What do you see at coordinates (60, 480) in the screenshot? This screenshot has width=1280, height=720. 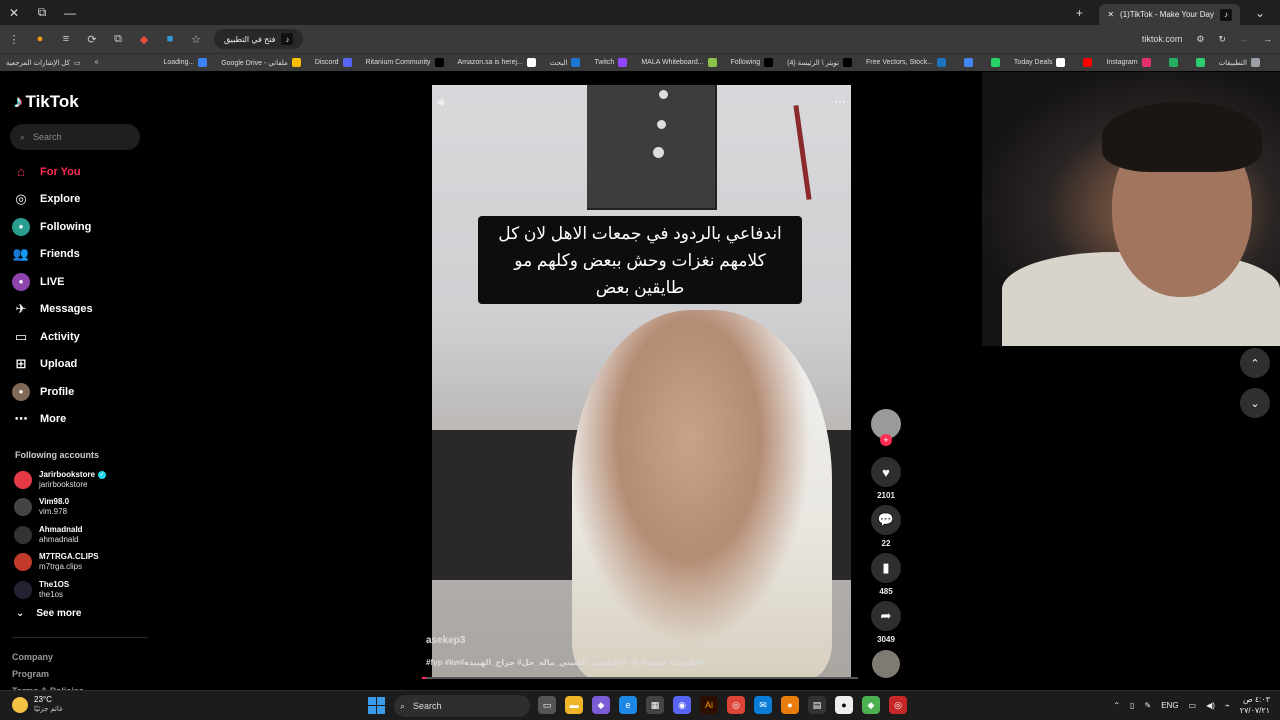 I see `following-account: Jarirbookstore ✓ jarirbookstore` at bounding box center [60, 480].